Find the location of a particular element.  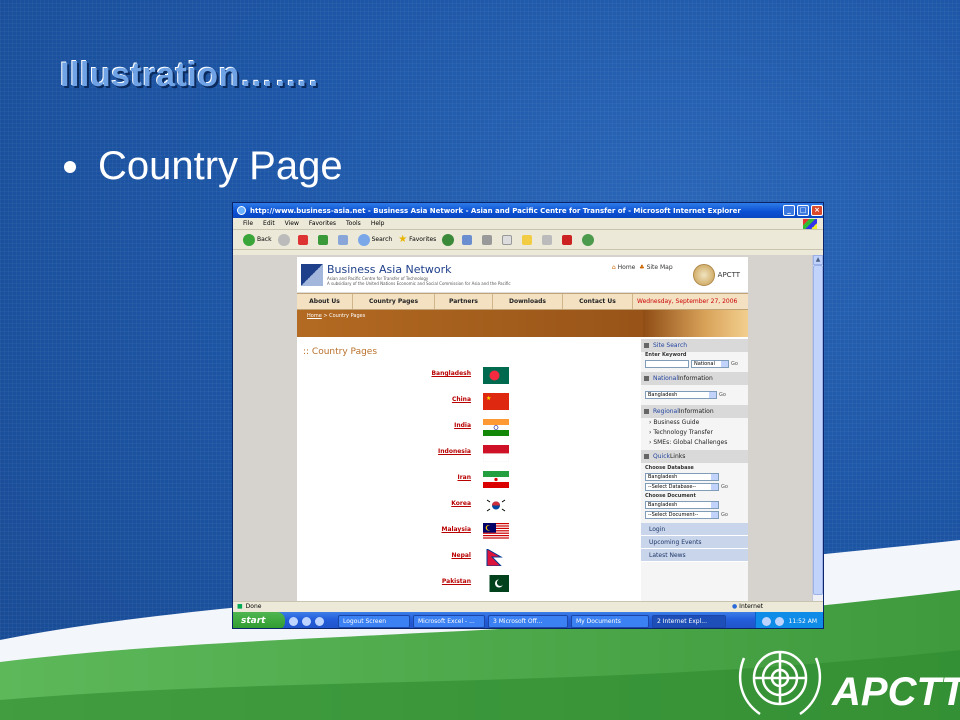

nav-contact-us: Contact Us is located at coordinates (598, 301).